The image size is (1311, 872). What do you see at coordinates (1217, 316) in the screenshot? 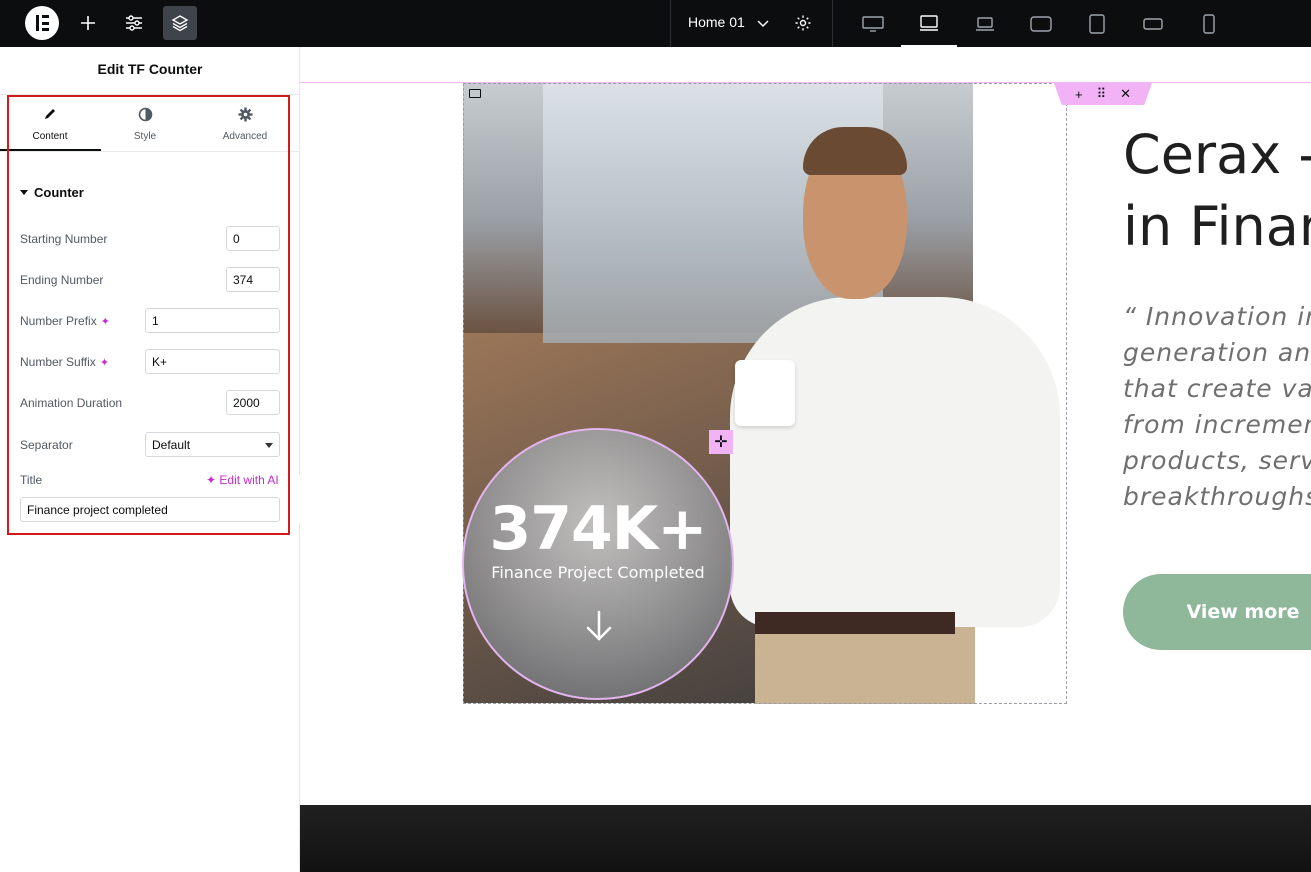
I see `quote-line: “ Innovation in` at bounding box center [1217, 316].